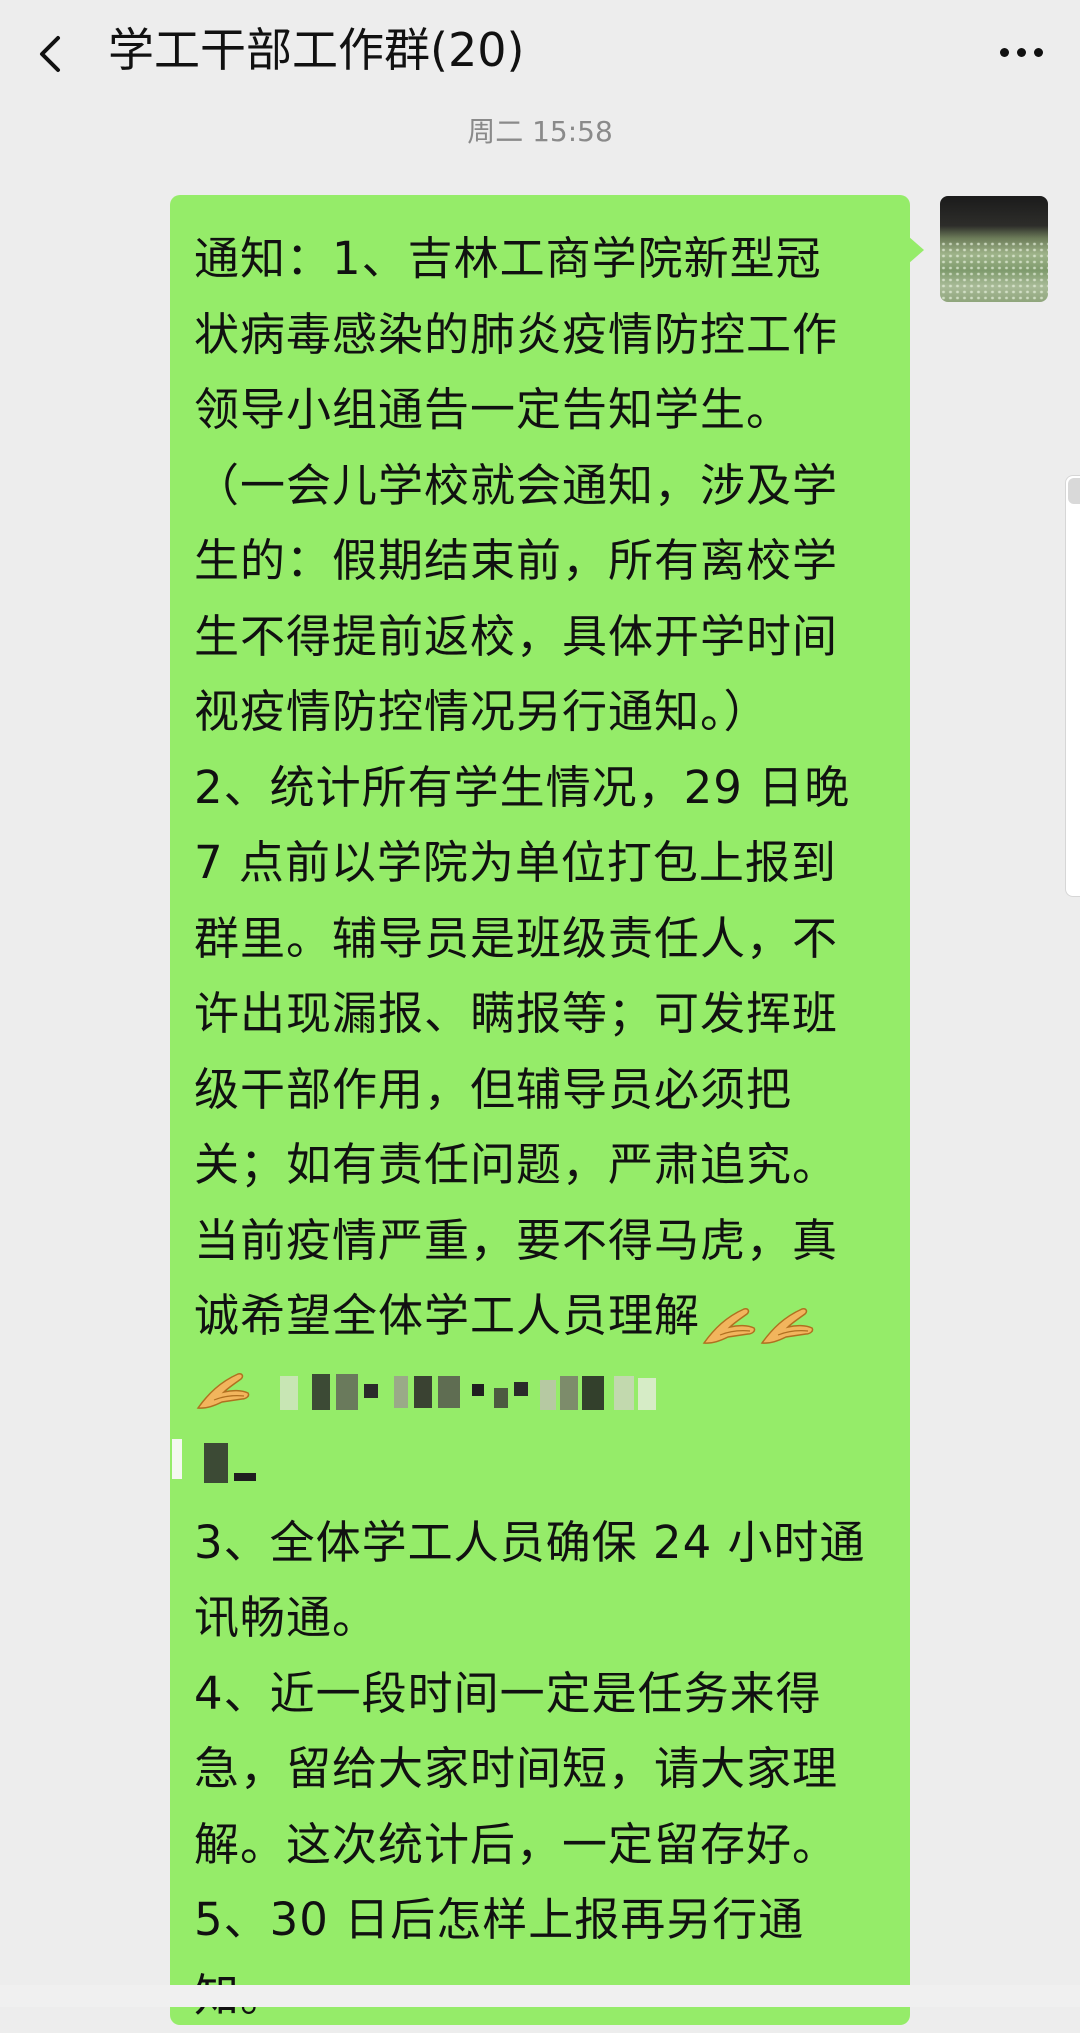 This screenshot has height=2033, width=1080. Describe the element at coordinates (540, 1845) in the screenshot. I see `message-line: 解。这次统计后，一定留存好。` at that location.